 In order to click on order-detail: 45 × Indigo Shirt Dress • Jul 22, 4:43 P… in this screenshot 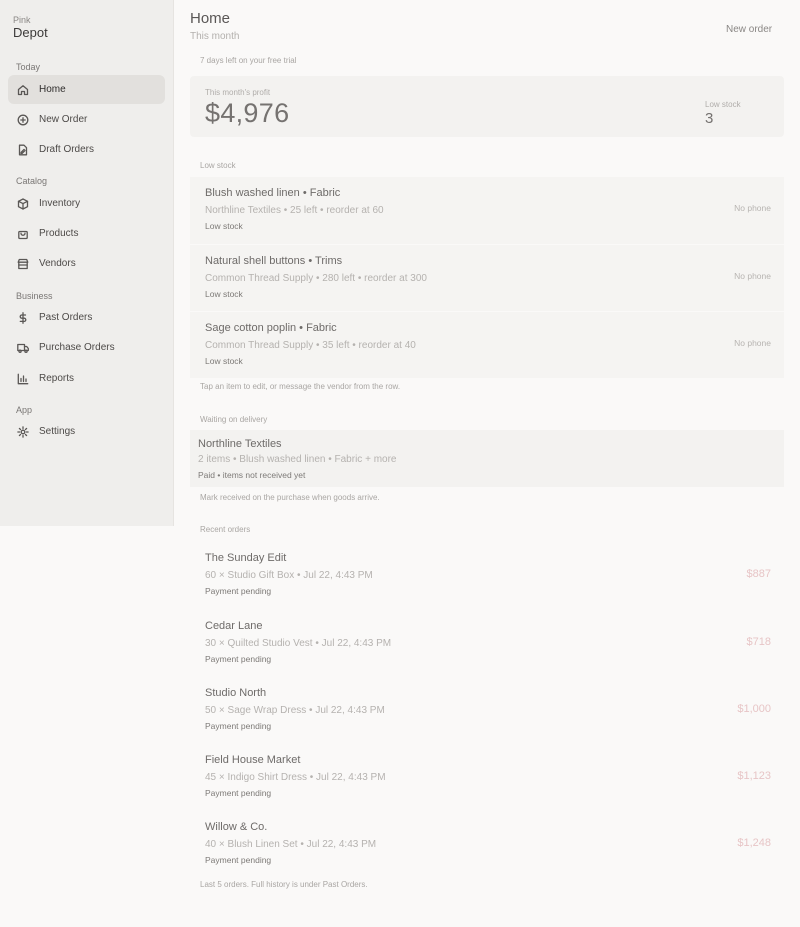, I will do `click(295, 777)`.